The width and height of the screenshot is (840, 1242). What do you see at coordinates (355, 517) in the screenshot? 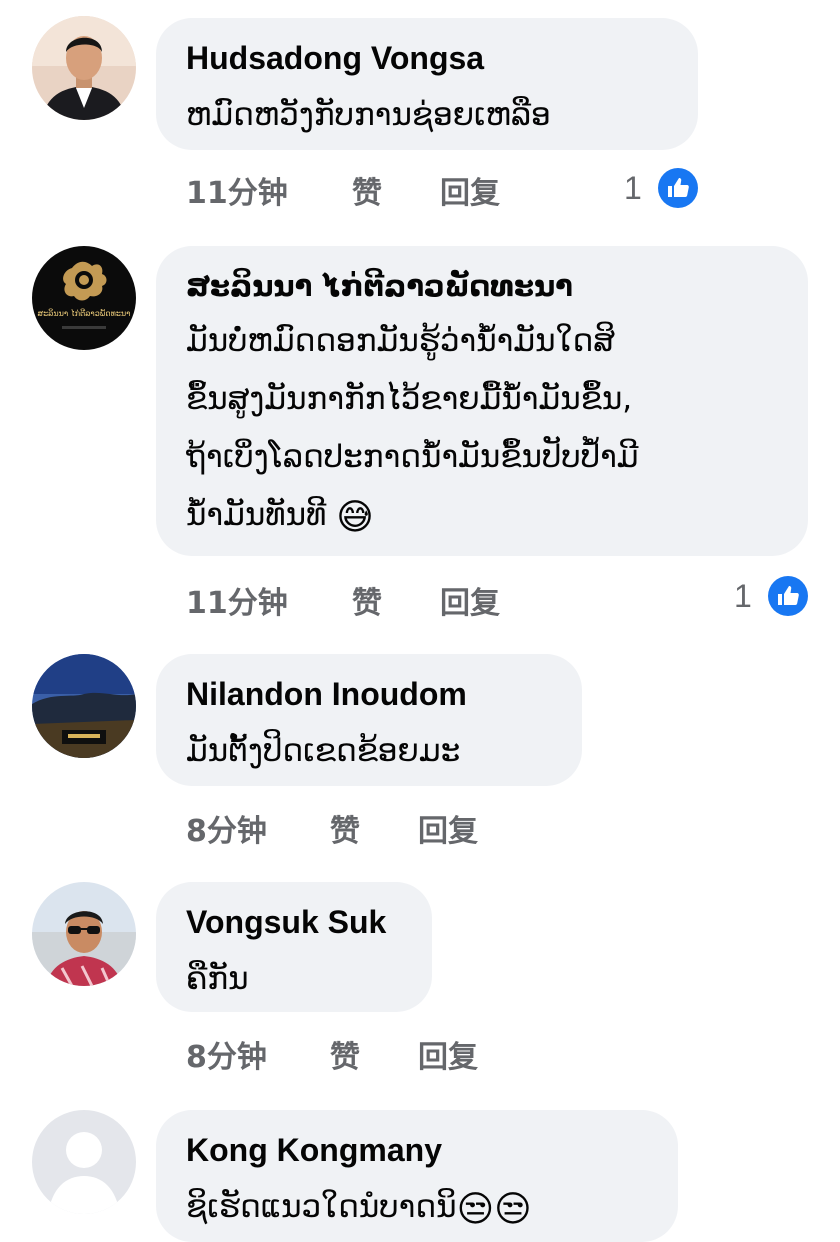
I see `sweat-smile-emoji-icon: 😅` at bounding box center [355, 517].